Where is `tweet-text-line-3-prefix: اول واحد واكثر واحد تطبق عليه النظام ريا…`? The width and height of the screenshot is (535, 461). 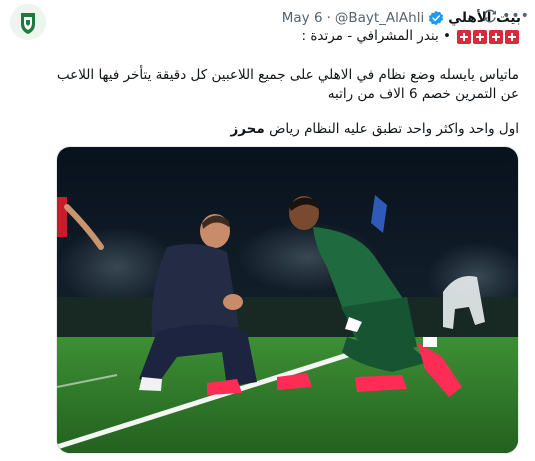
tweet-text-line-3-prefix: اول واحد واكثر واحد تطبق عليه النظام ريا… is located at coordinates (394, 129).